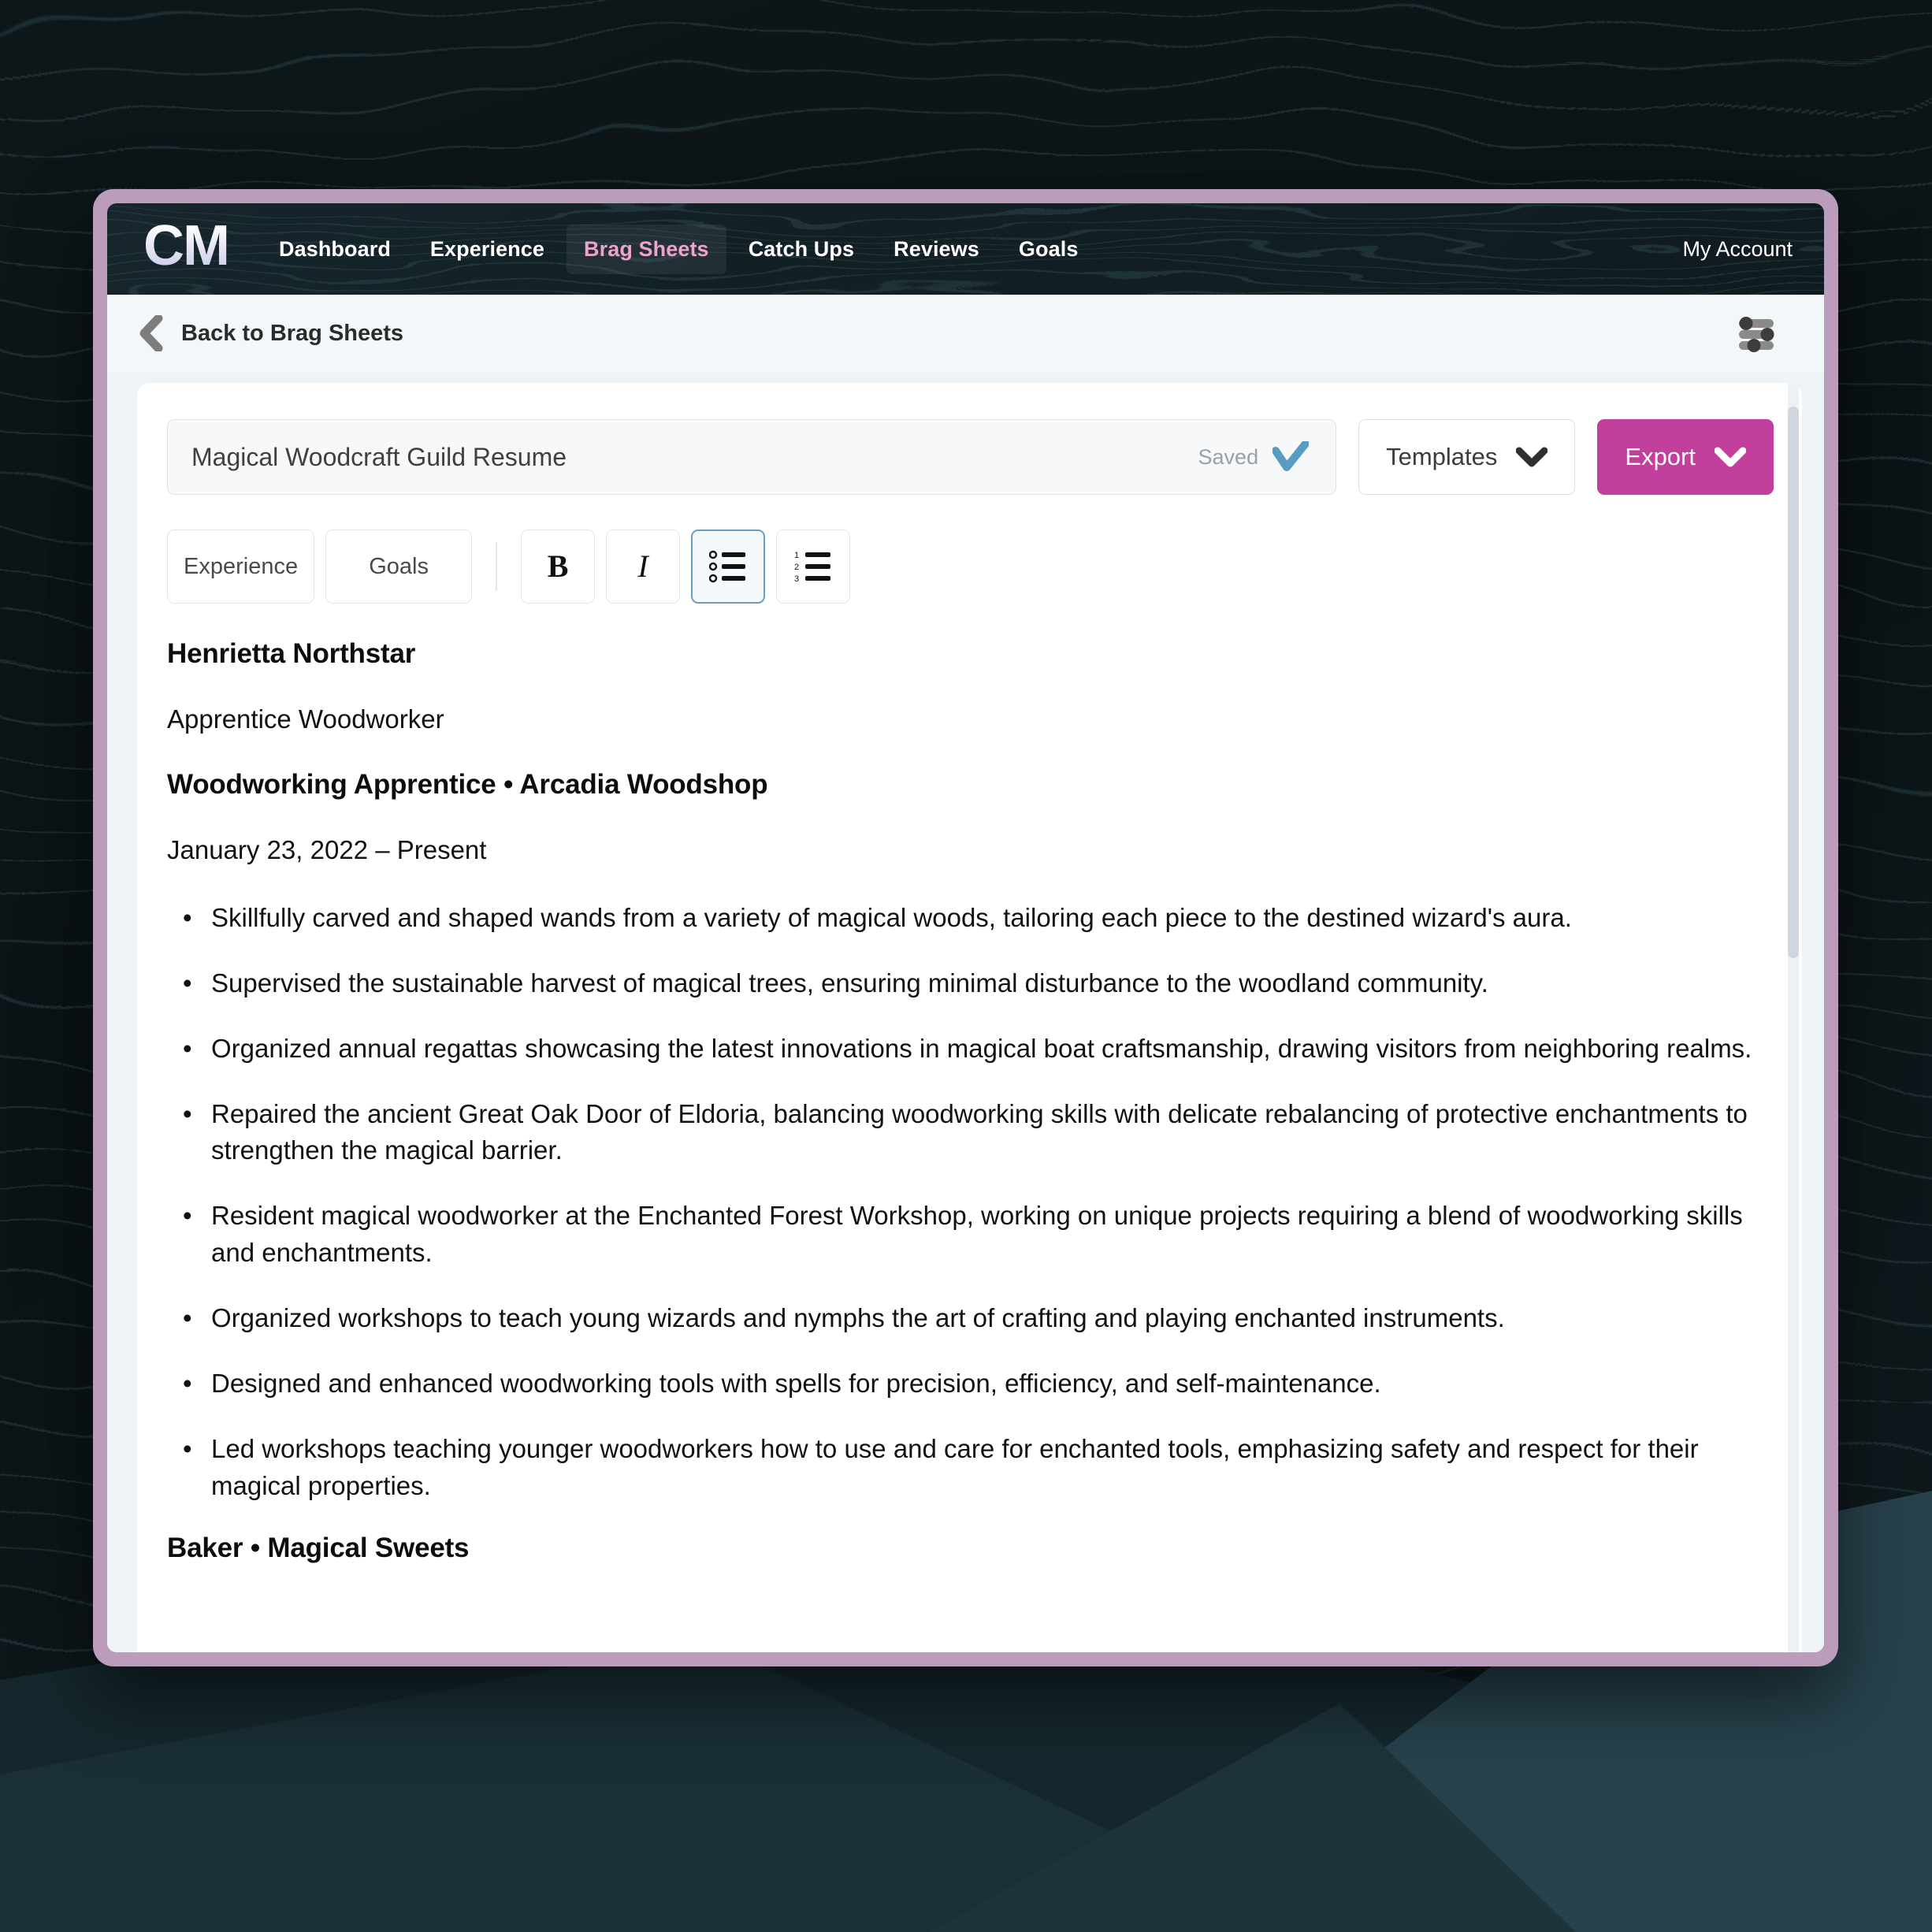  Describe the element at coordinates (796, 555) in the screenshot. I see `svg-text: 1` at that location.